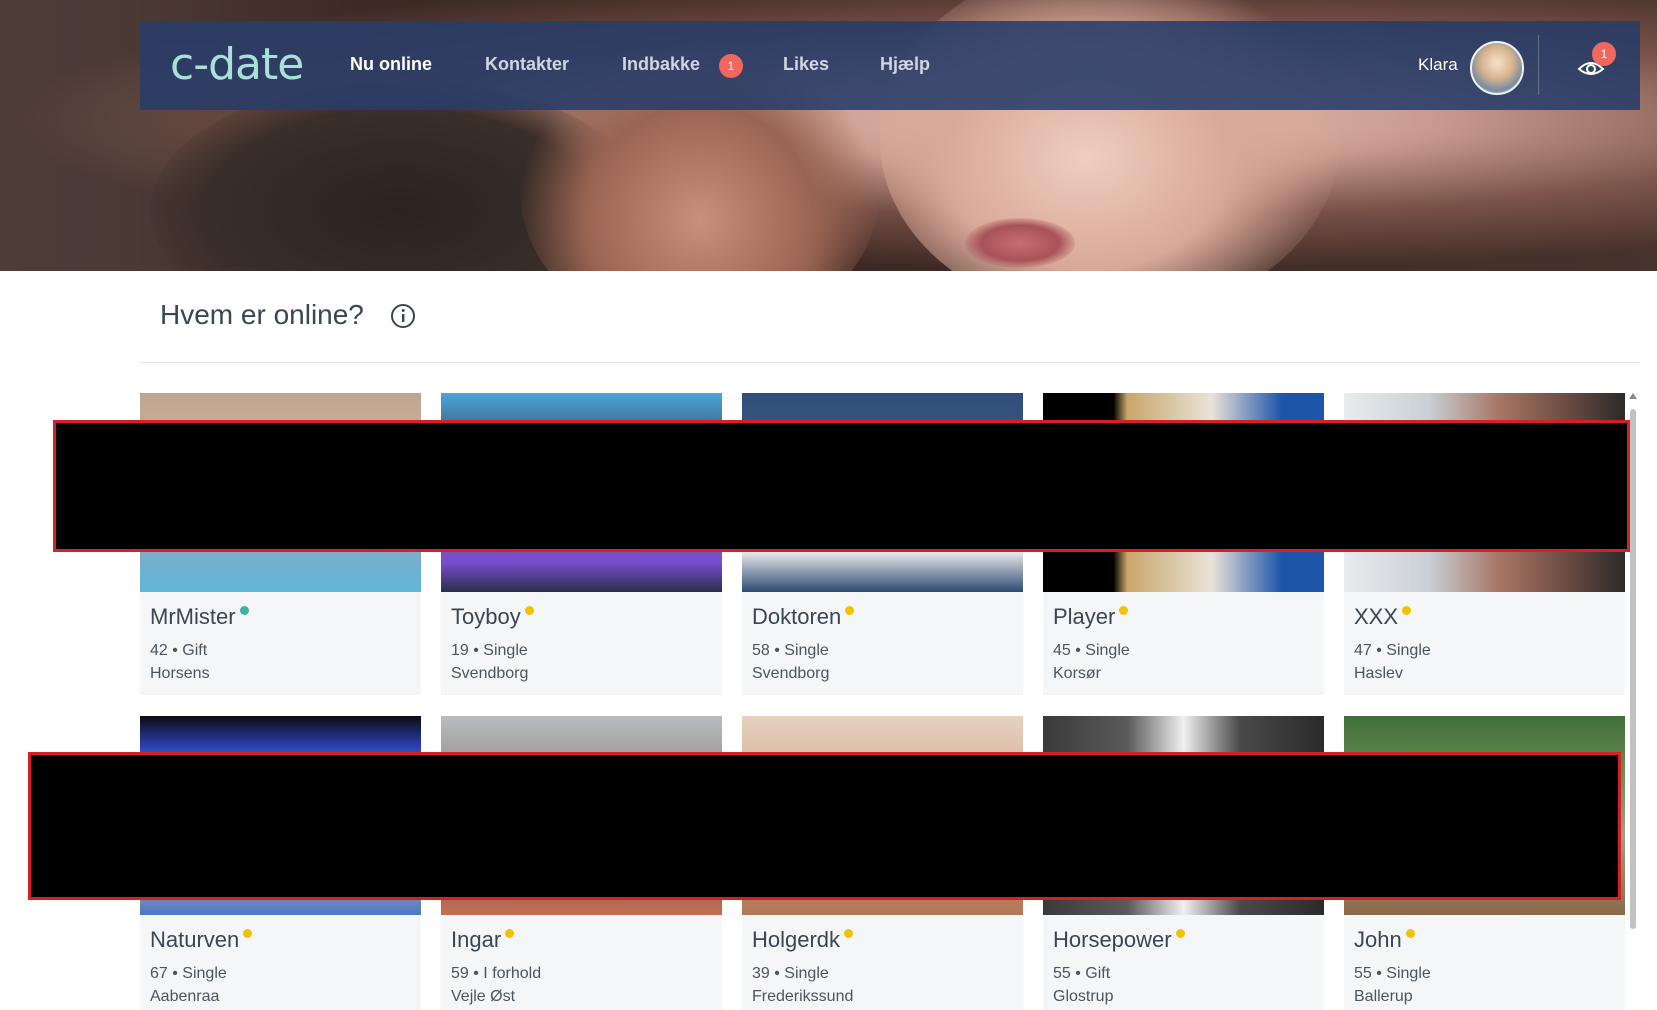  I want to click on inbox-badge: 1, so click(731, 66).